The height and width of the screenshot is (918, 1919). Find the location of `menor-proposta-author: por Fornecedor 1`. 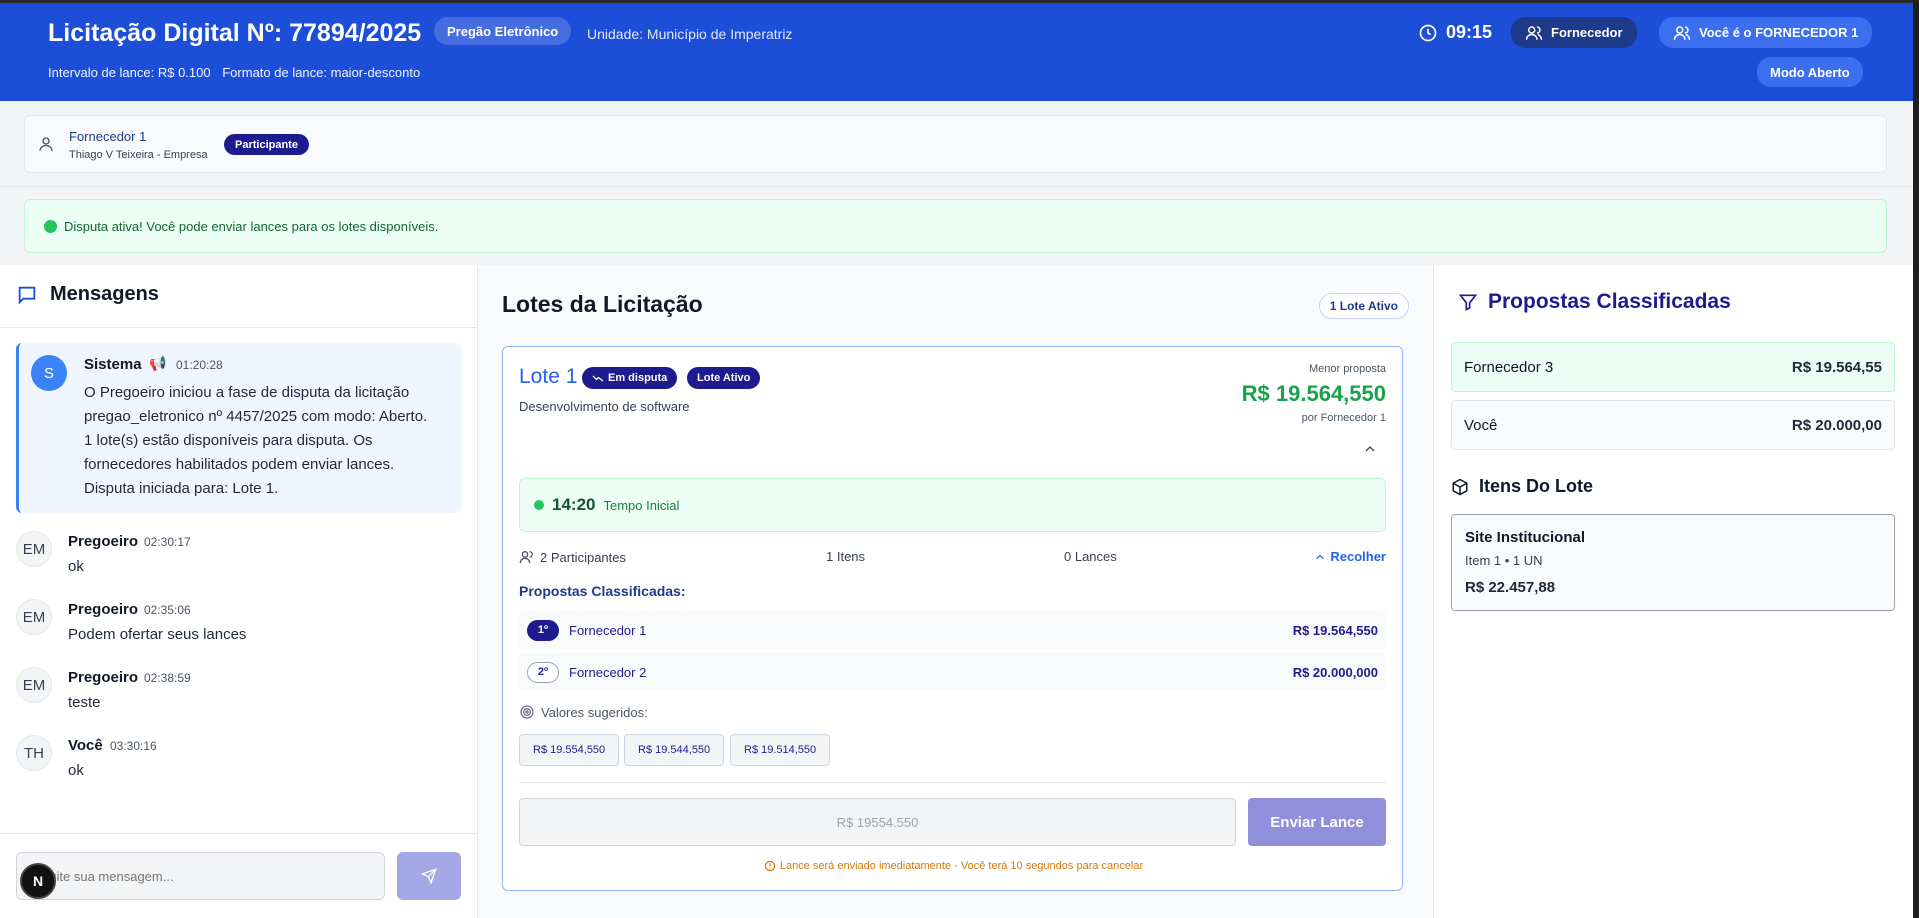

menor-proposta-author: por Fornecedor 1 is located at coordinates (1343, 418).